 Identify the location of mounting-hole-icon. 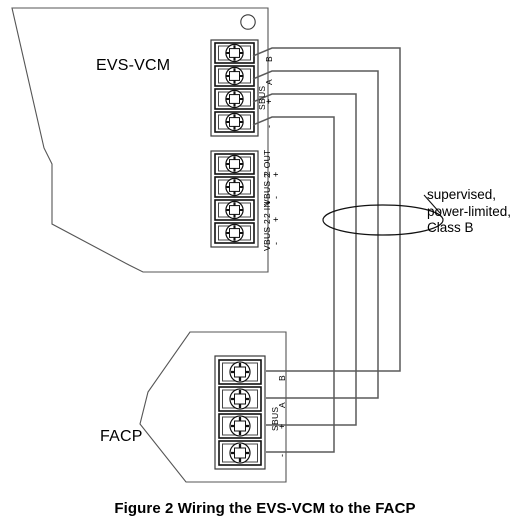
(248, 22).